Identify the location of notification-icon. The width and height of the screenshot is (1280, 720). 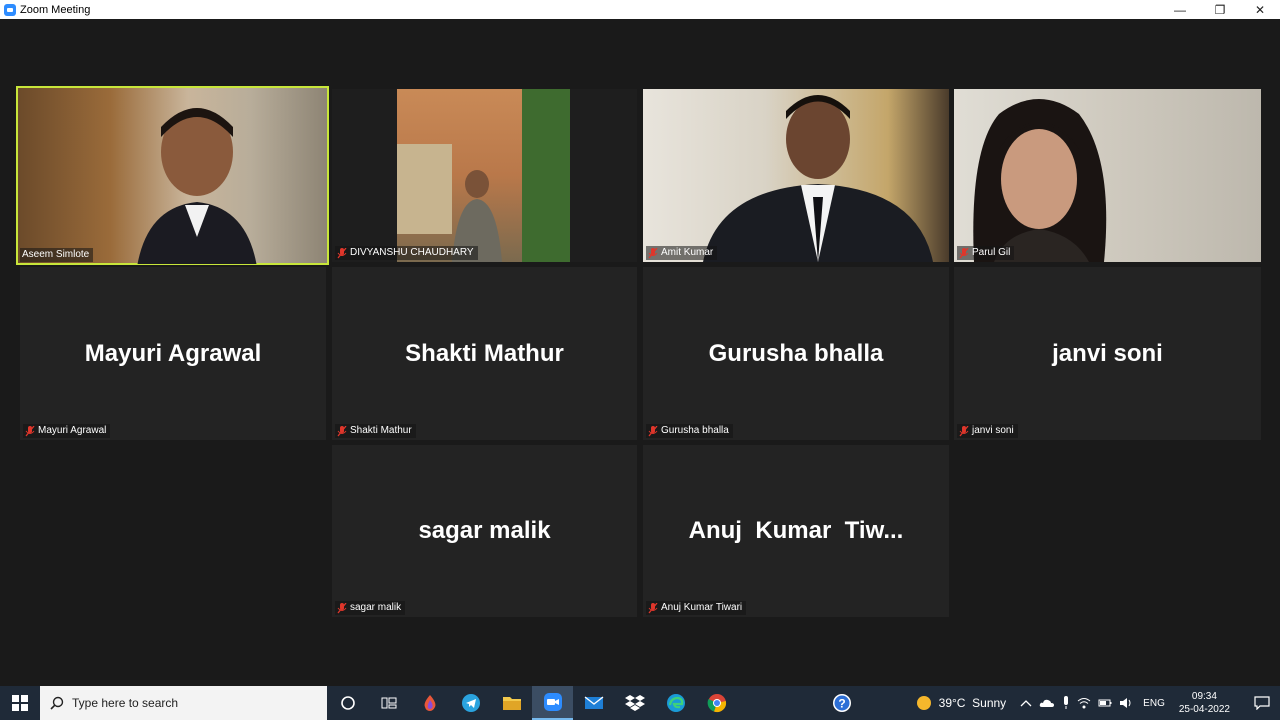
(1262, 703).